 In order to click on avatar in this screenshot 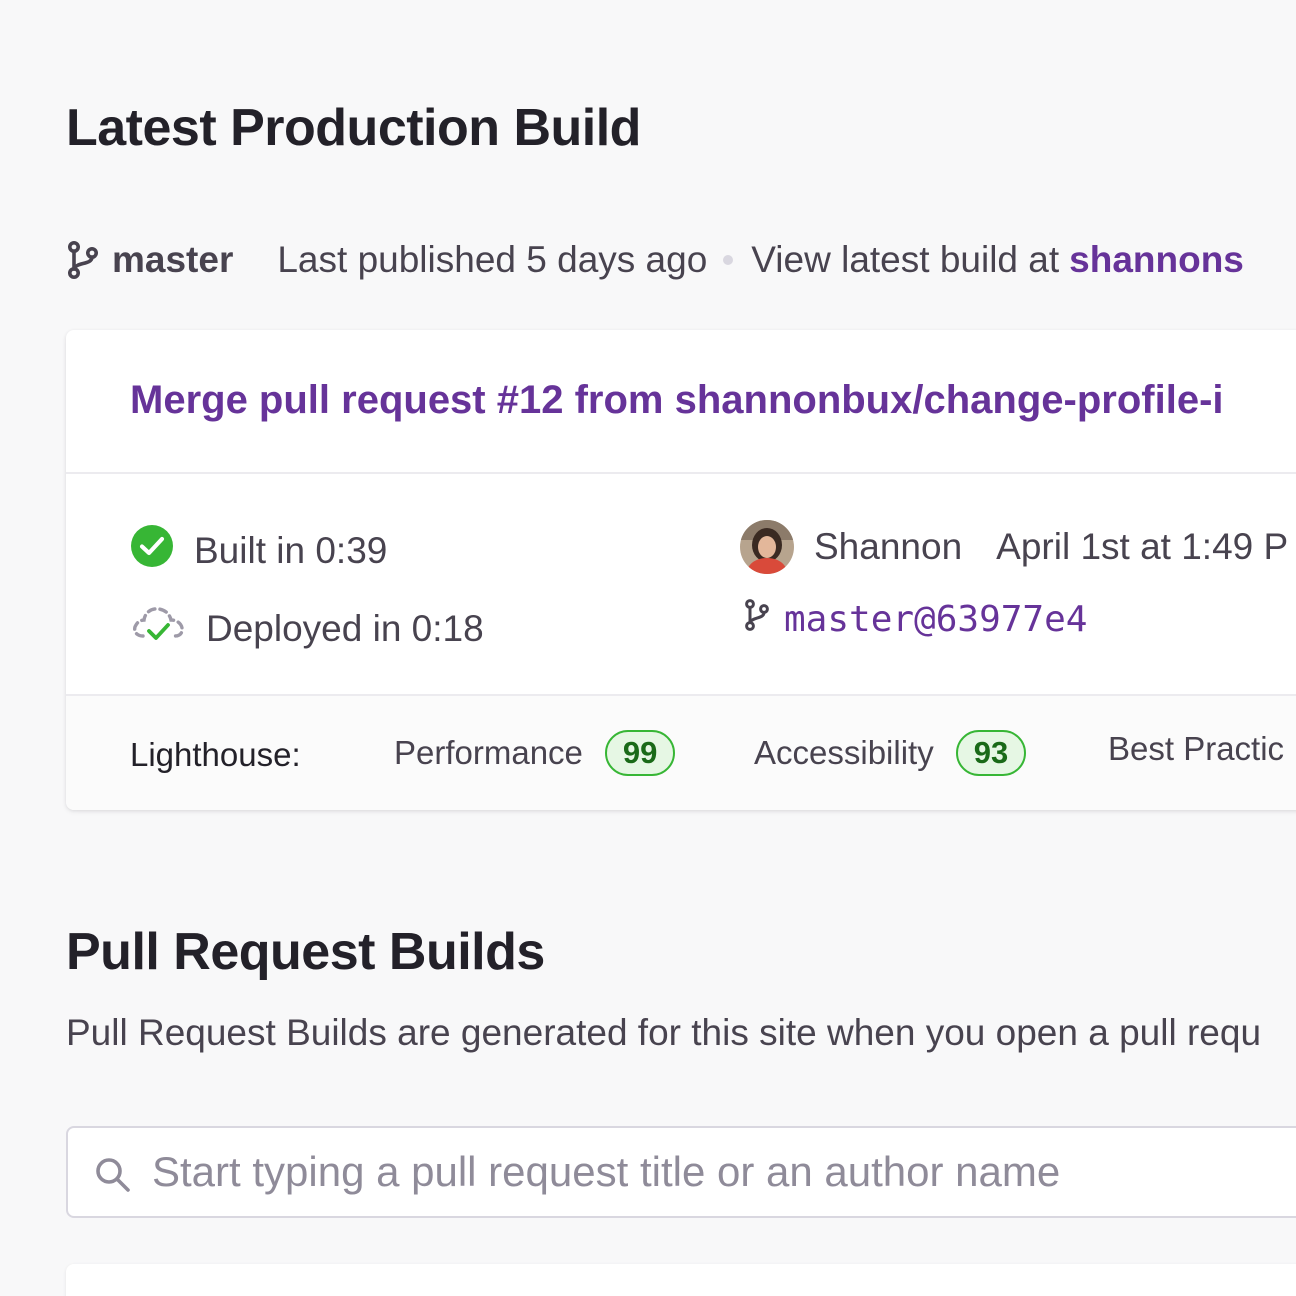, I will do `click(767, 547)`.